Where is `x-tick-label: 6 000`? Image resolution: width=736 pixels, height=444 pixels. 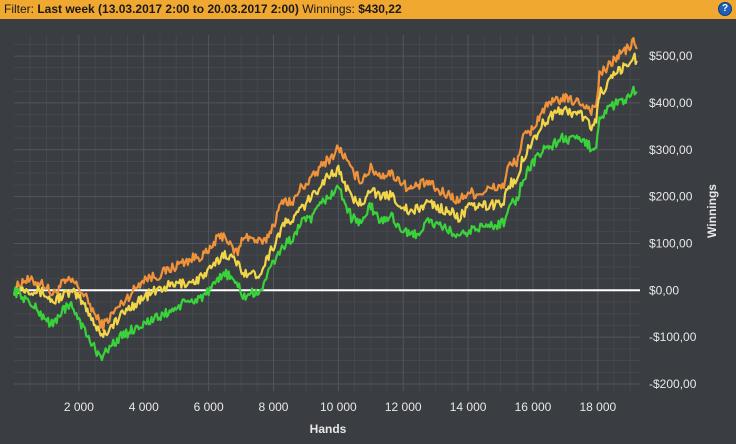 x-tick-label: 6 000 is located at coordinates (209, 407).